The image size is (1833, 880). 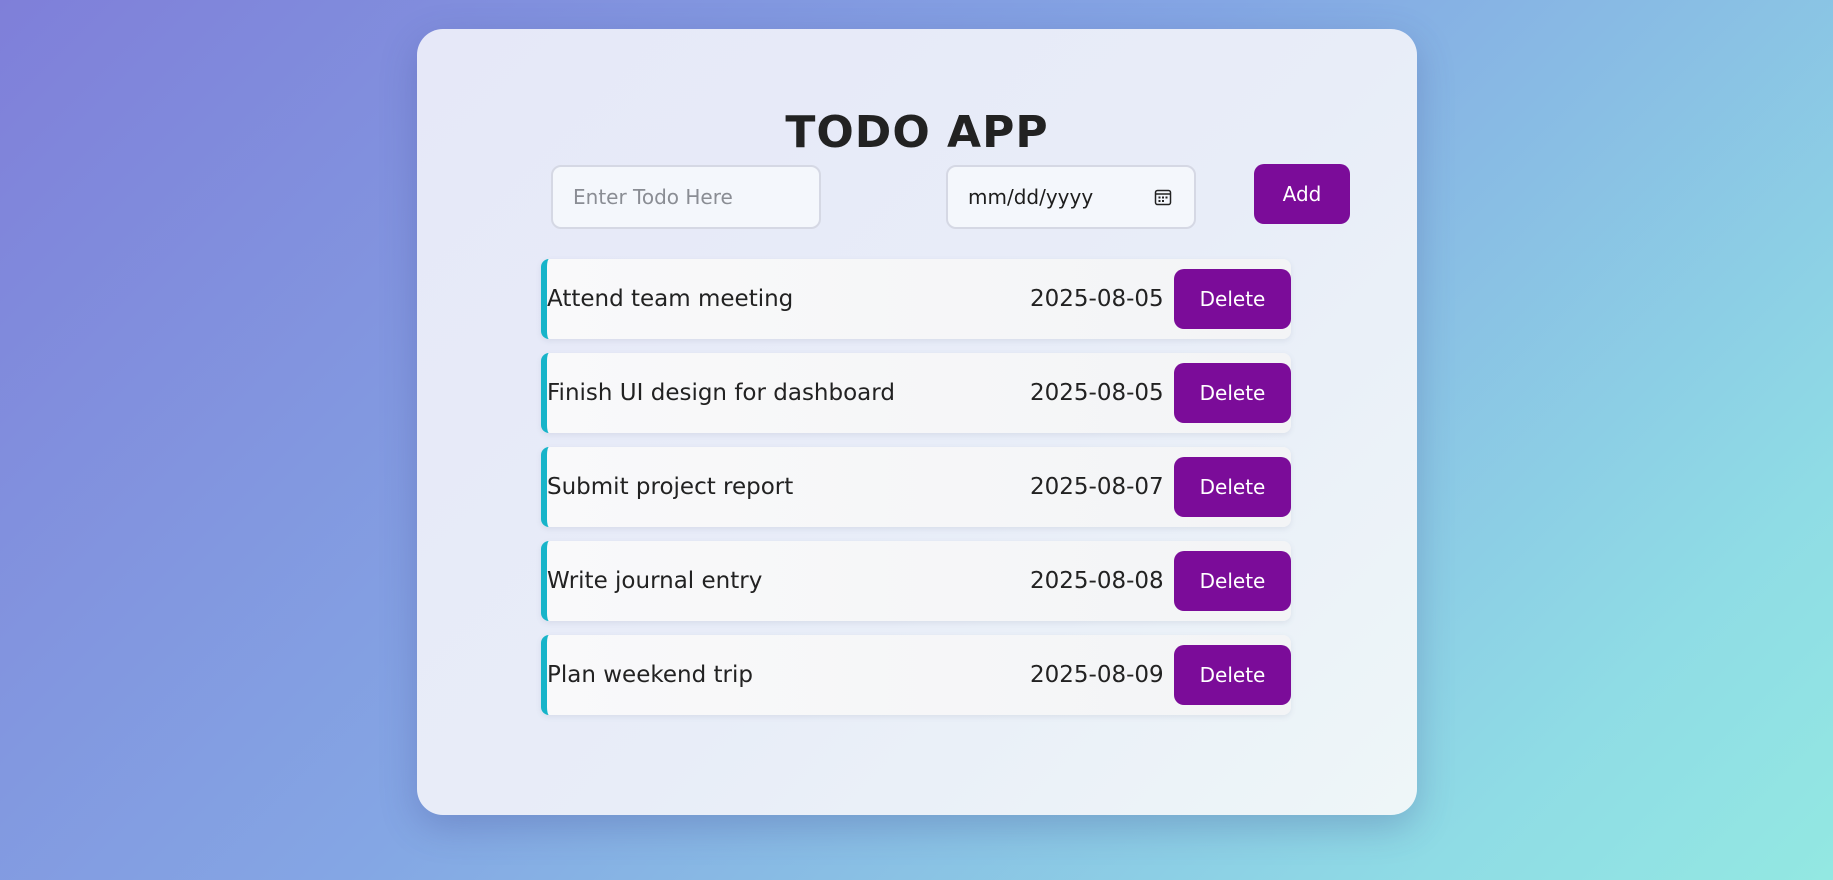 What do you see at coordinates (1302, 194) in the screenshot?
I see `add-button: Add` at bounding box center [1302, 194].